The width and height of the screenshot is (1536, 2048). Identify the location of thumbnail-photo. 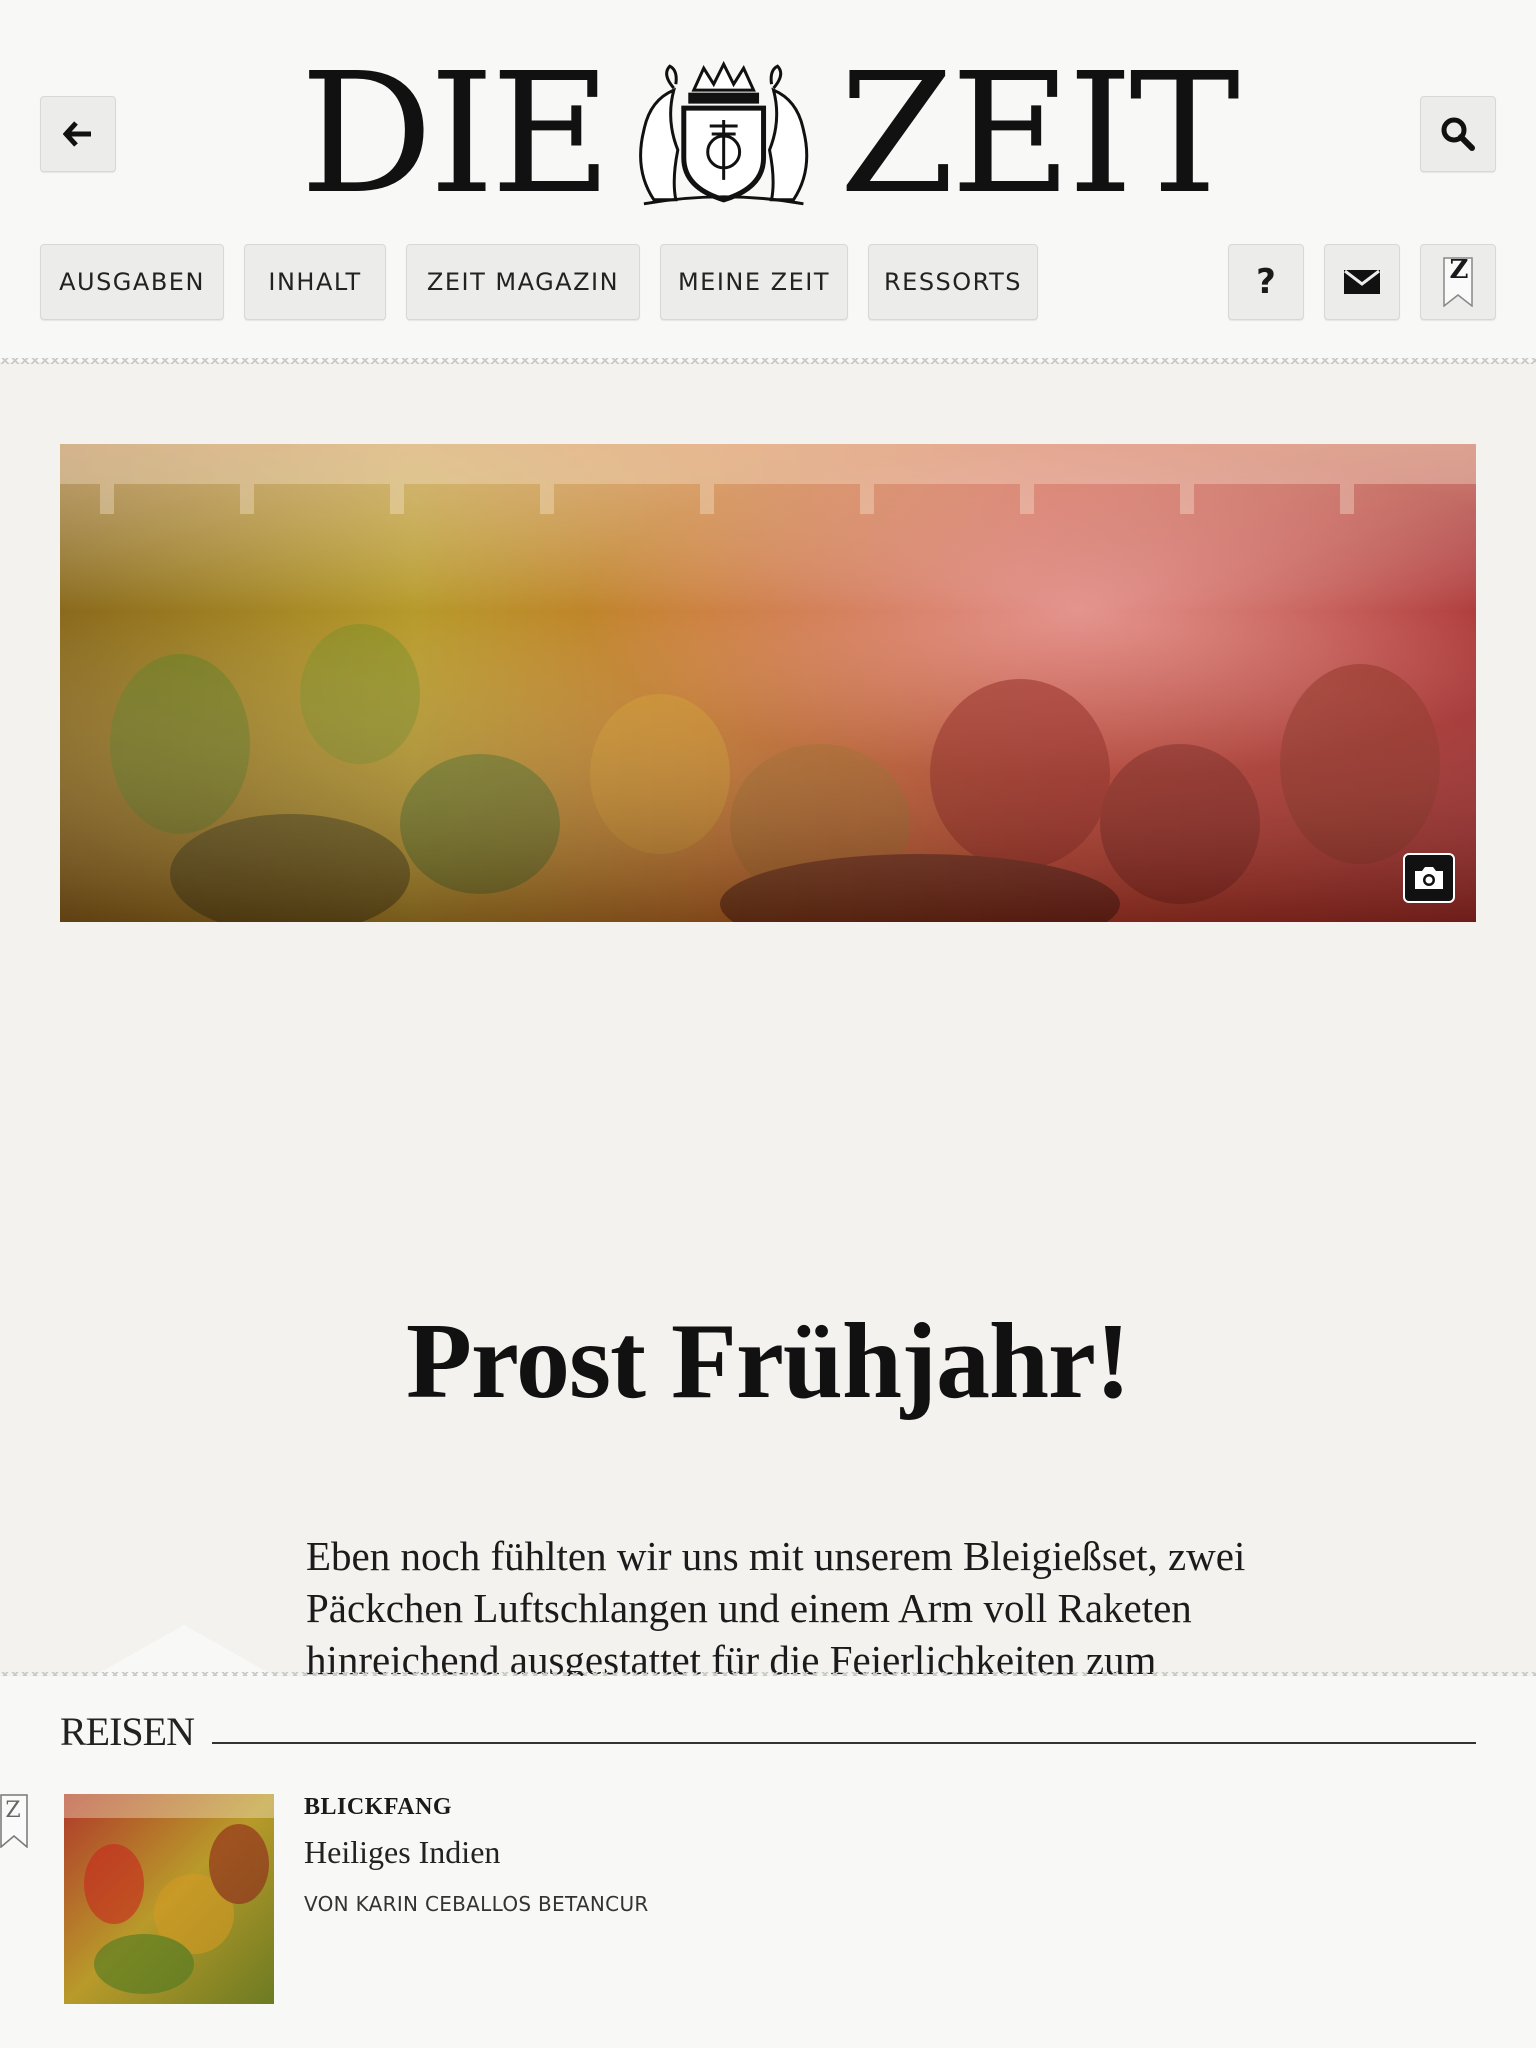
(169, 1899).